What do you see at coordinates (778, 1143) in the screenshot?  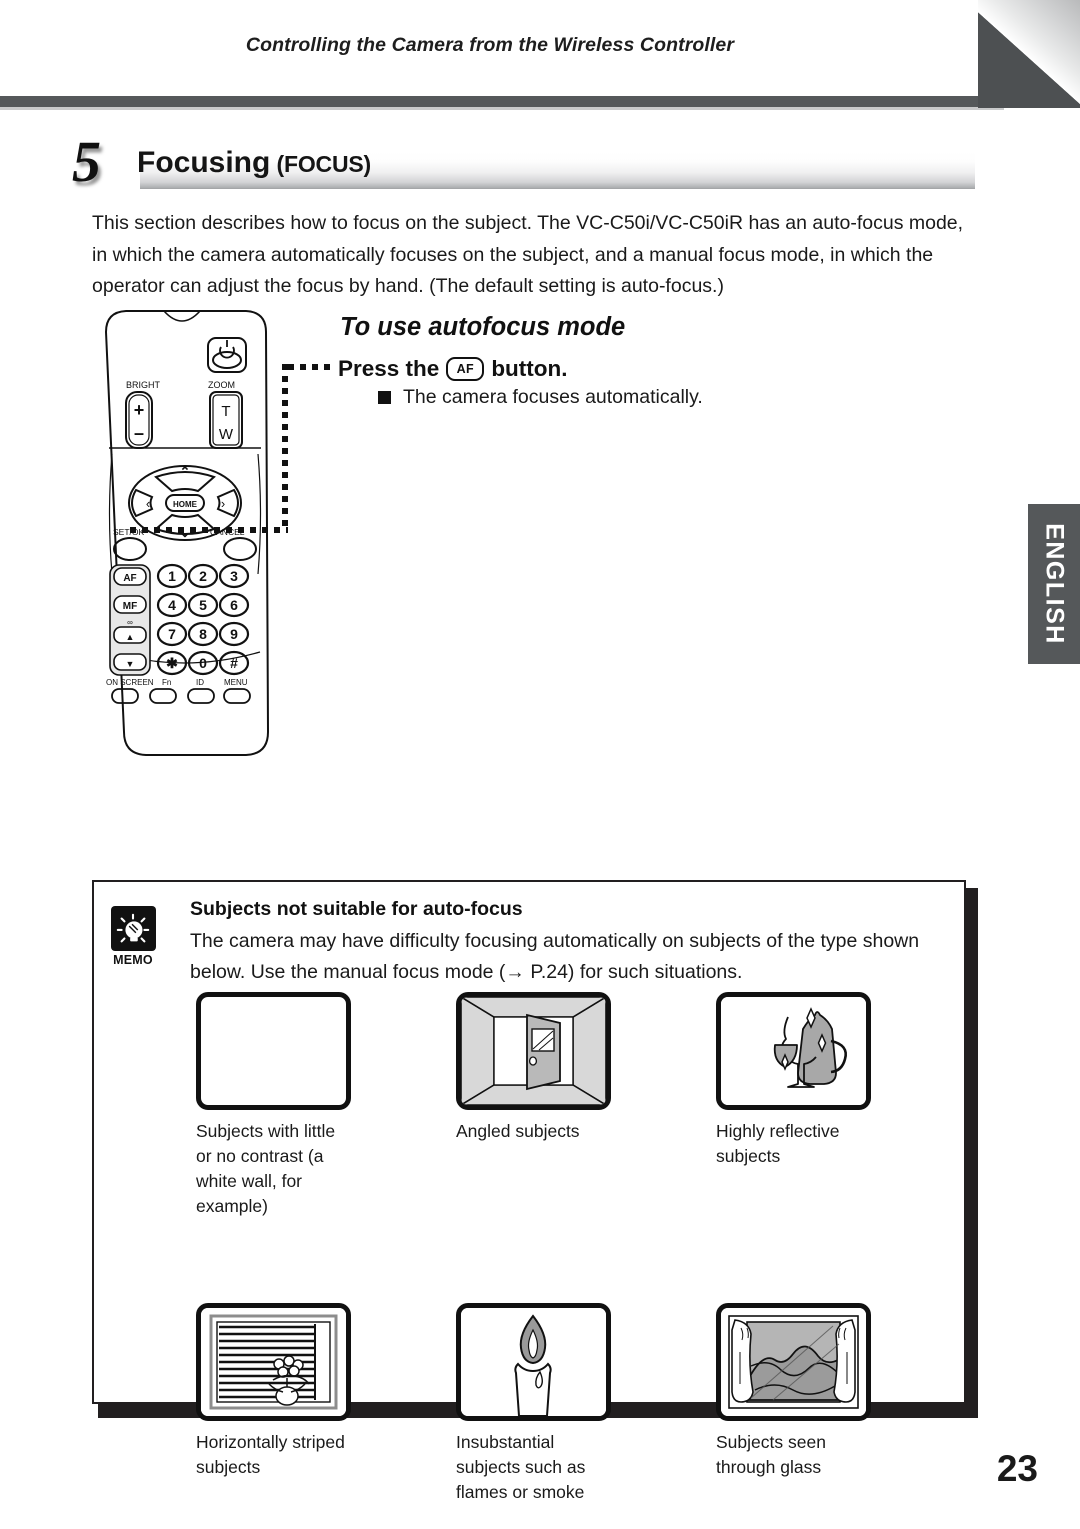 I see `example-caption: Highly reflective subjects` at bounding box center [778, 1143].